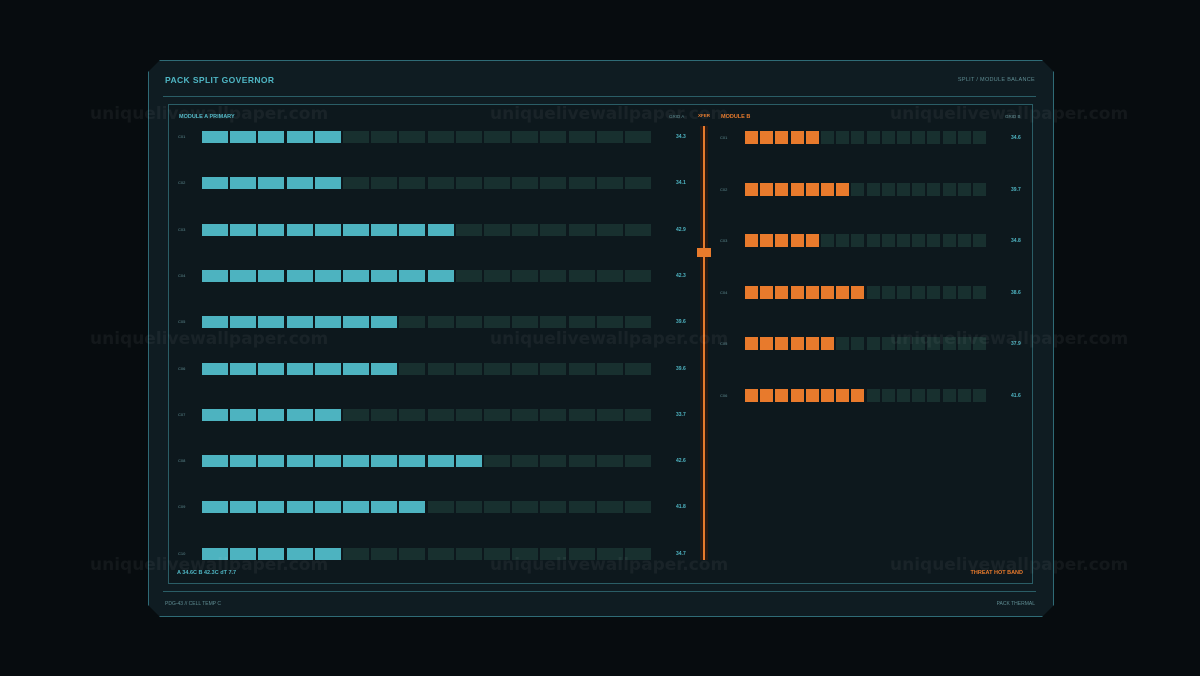 This screenshot has width=1200, height=676. What do you see at coordinates (182, 507) in the screenshot?
I see `cell-id-label: C09` at bounding box center [182, 507].